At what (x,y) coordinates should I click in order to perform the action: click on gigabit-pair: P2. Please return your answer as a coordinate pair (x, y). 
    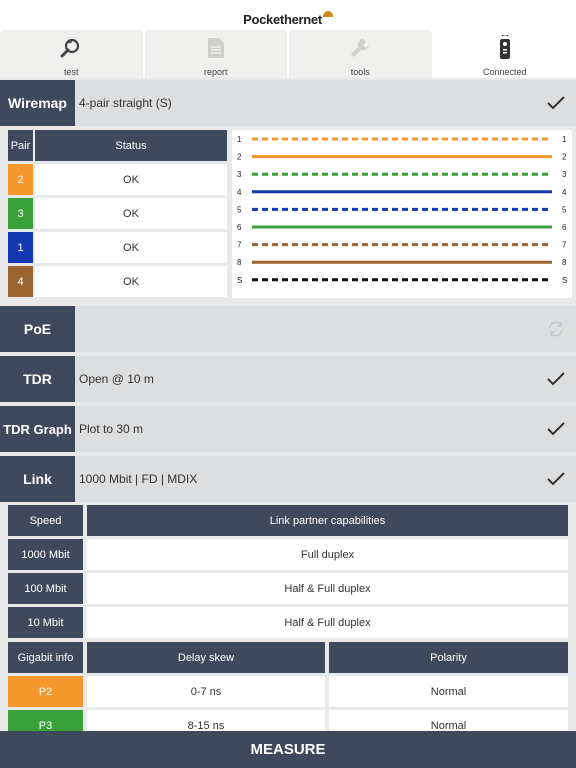
    Looking at the image, I should click on (45, 691).